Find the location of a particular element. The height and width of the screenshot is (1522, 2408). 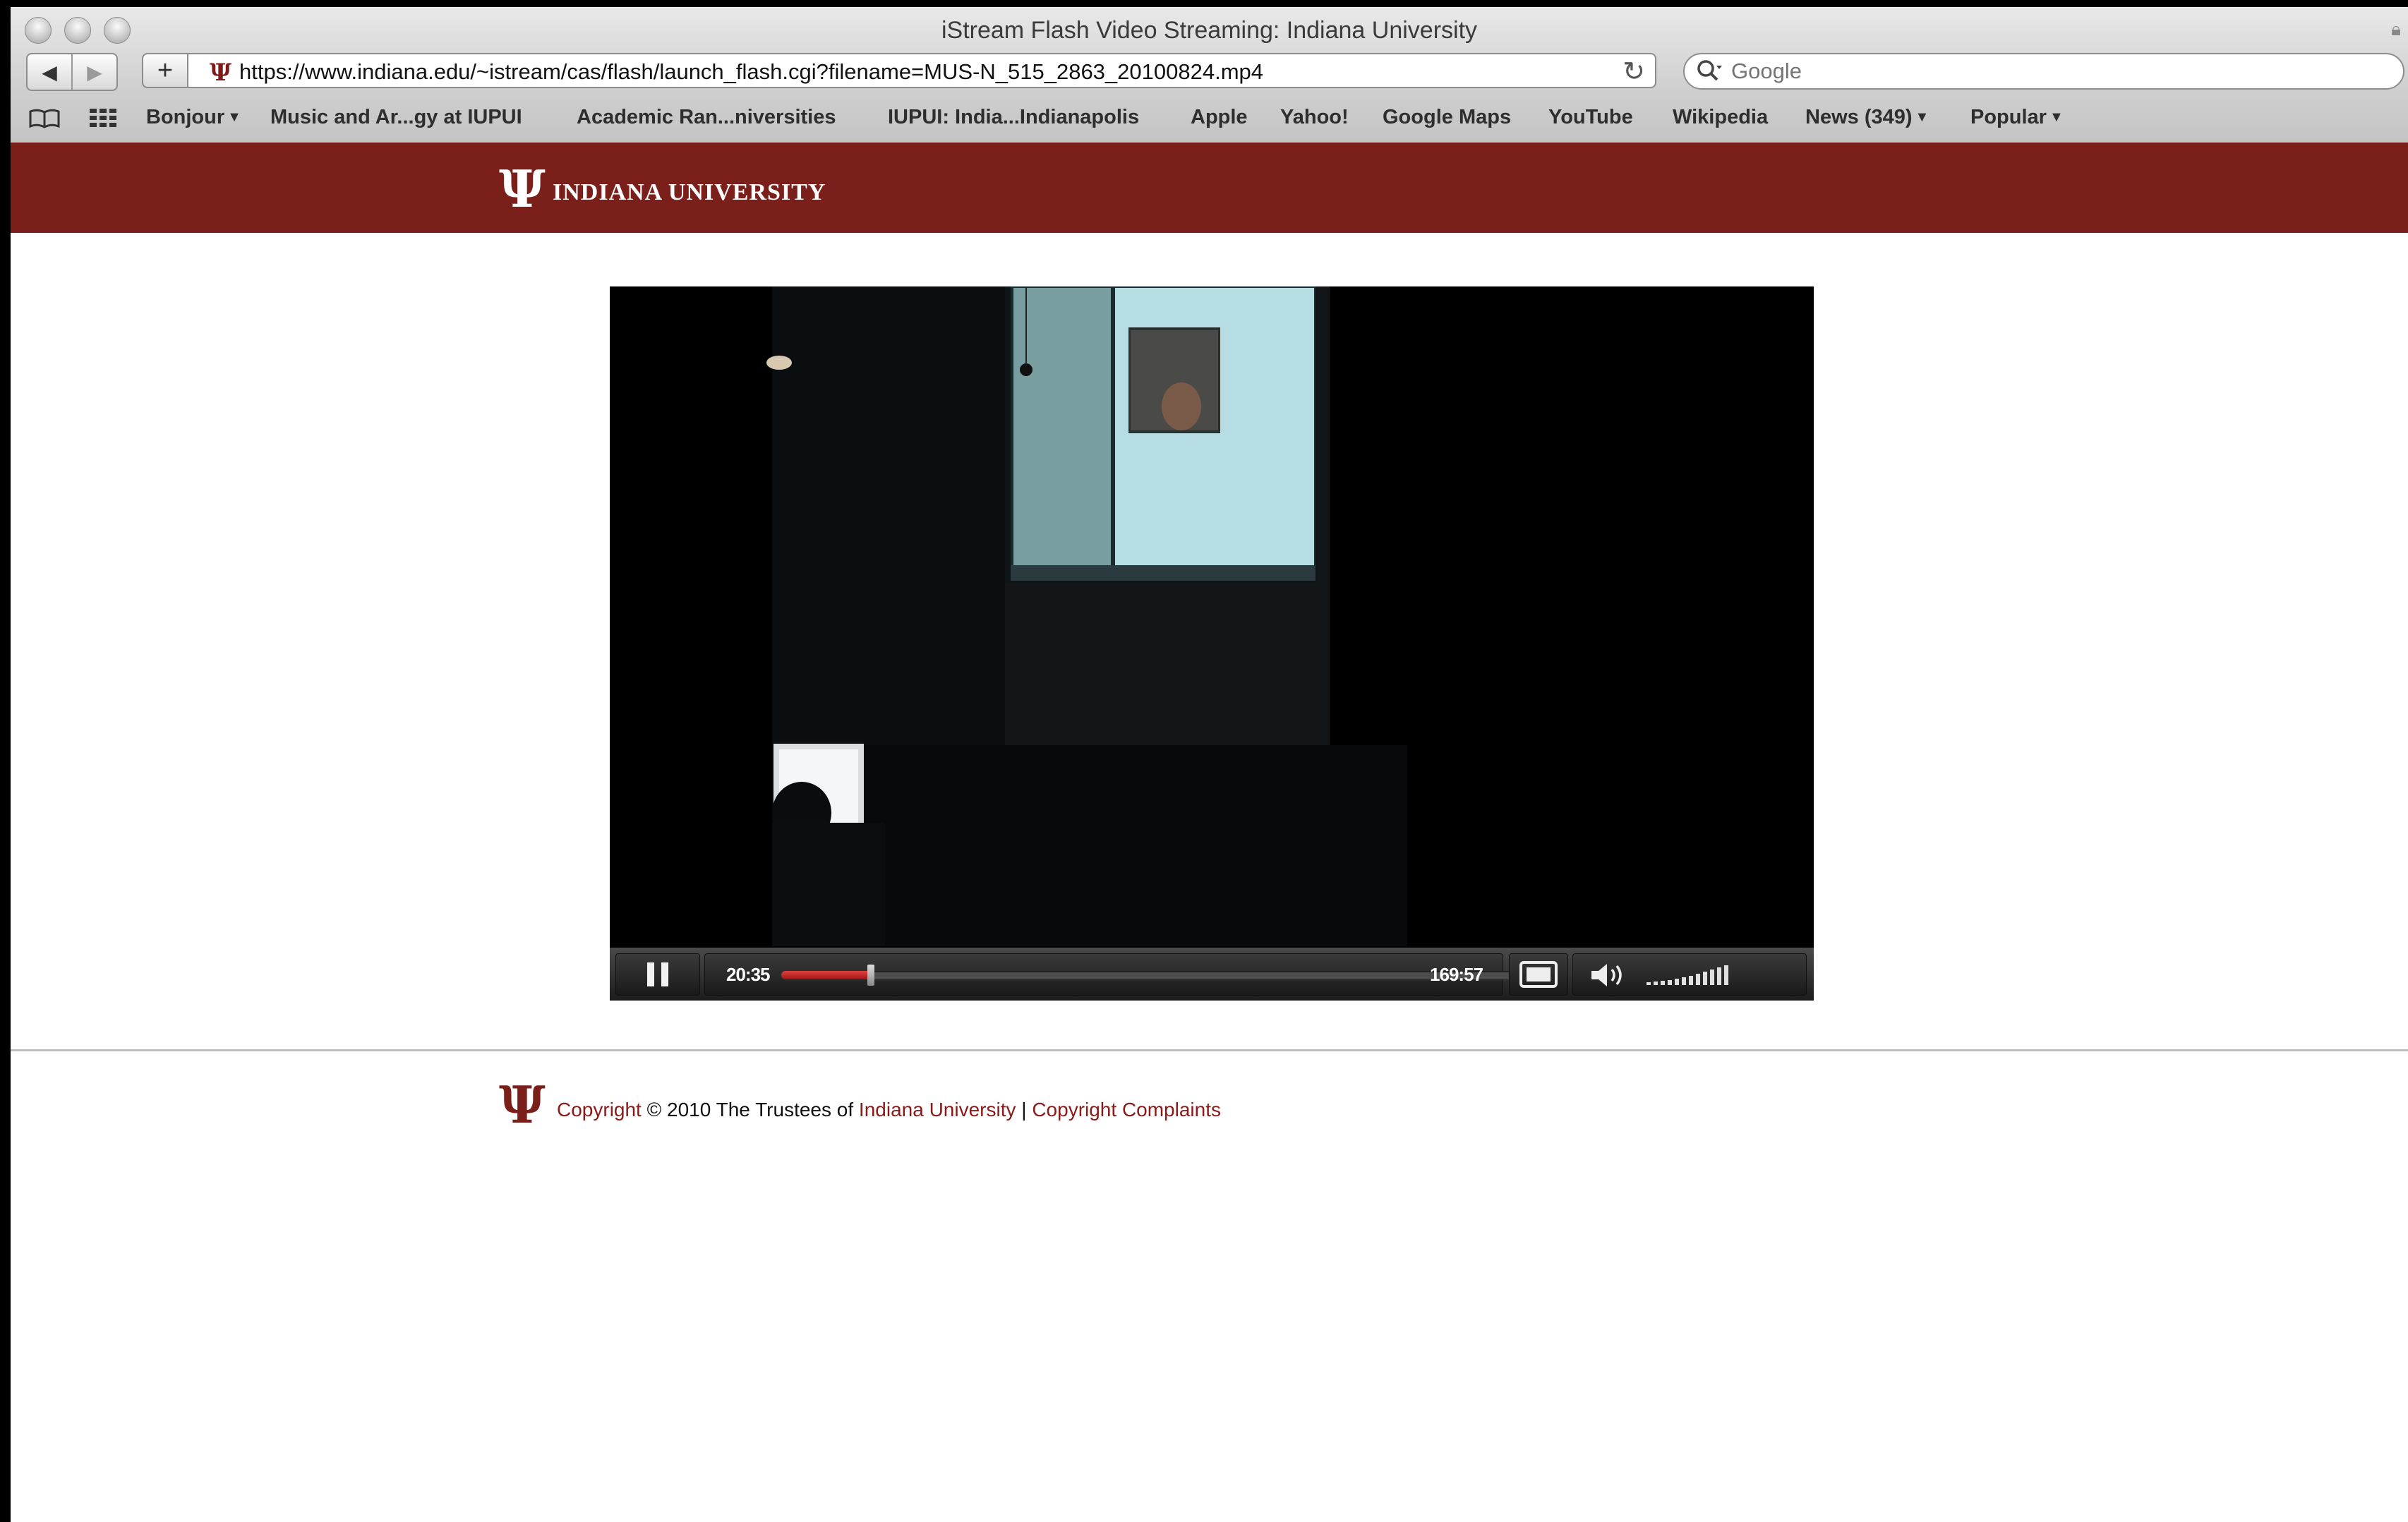

forward-button: ▶ is located at coordinates (93, 72).